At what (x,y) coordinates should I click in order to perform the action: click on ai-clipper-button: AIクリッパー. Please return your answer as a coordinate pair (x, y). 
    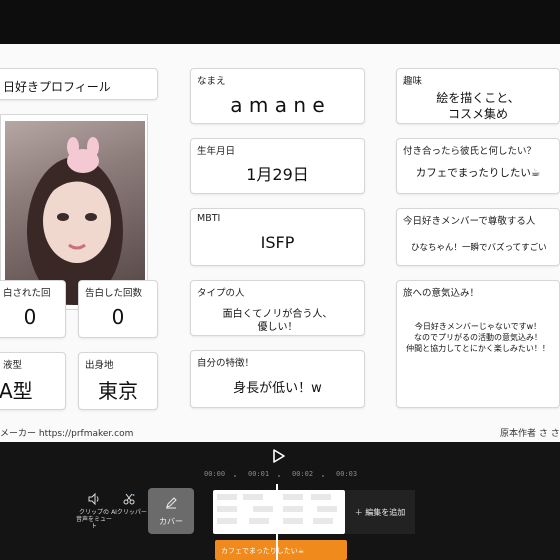
    Looking at the image, I should click on (129, 504).